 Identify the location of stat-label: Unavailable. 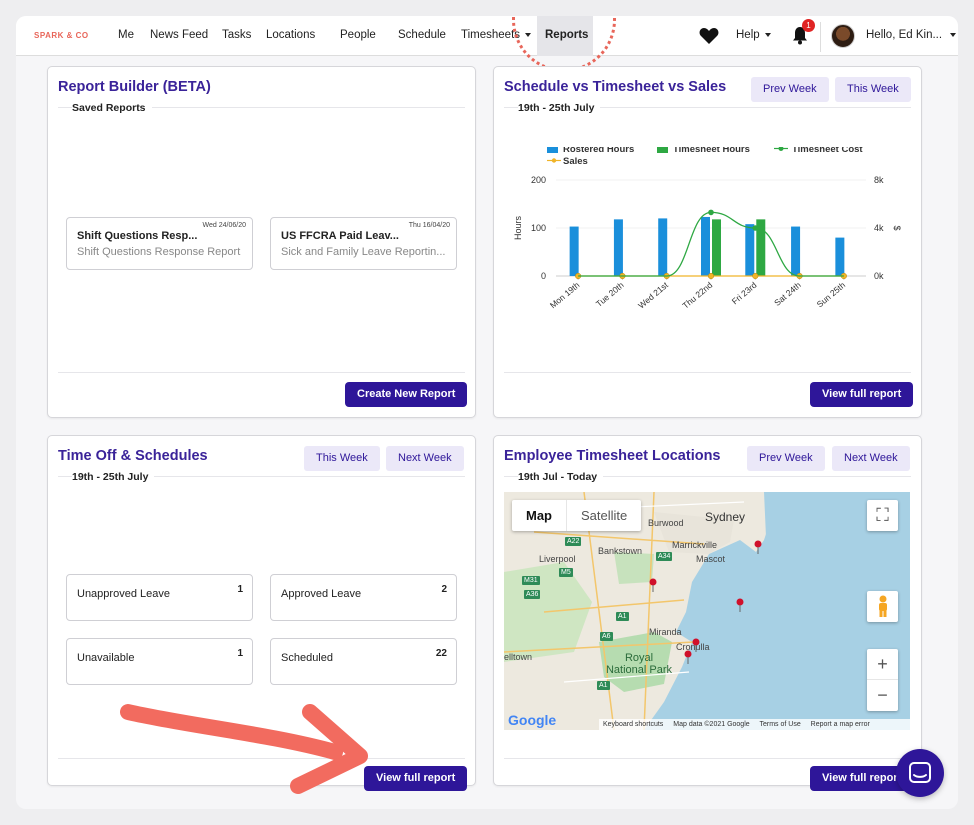
(106, 658).